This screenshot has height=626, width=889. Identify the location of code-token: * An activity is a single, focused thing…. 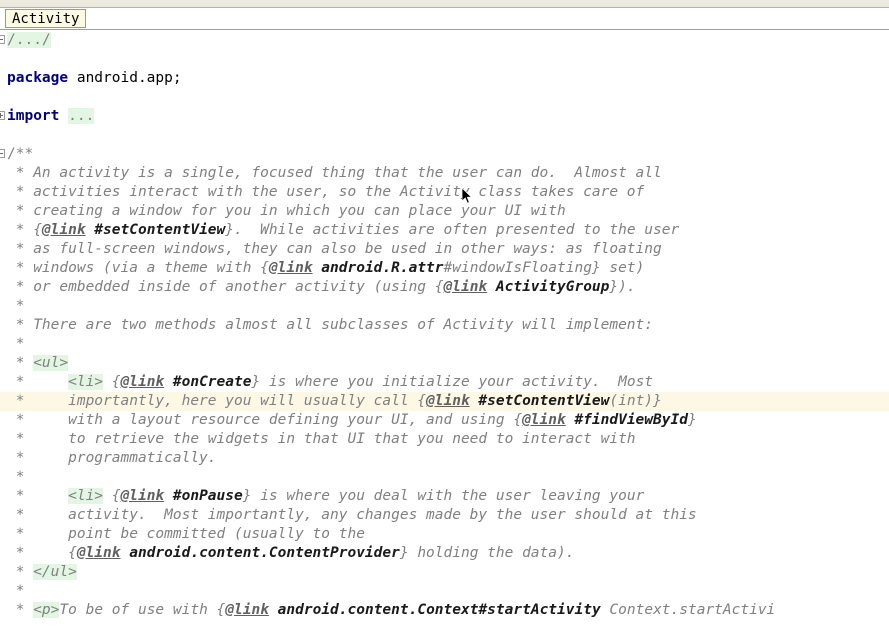
(334, 173).